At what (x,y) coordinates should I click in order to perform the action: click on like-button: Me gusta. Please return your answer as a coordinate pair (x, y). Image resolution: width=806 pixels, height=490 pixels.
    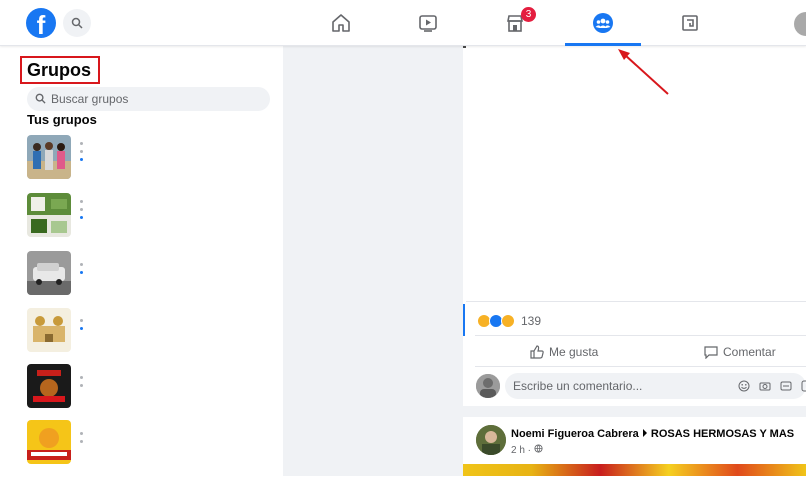
    Looking at the image, I should click on (564, 352).